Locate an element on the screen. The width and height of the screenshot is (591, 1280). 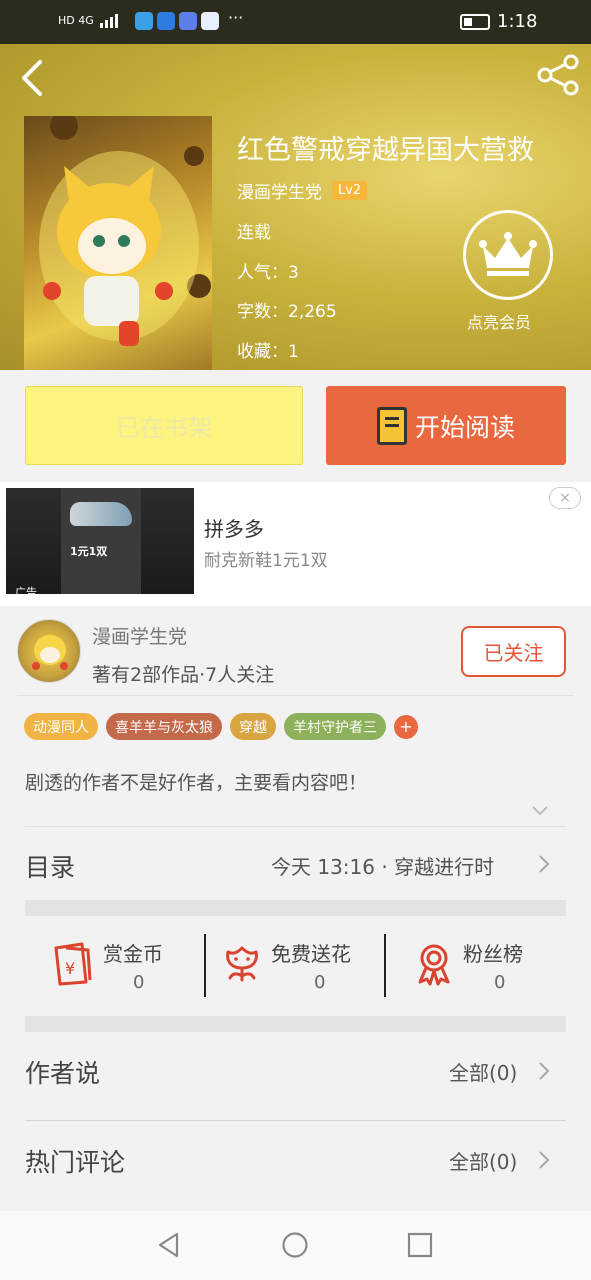
ad-image: 1元1双 广告 is located at coordinates (100, 541).